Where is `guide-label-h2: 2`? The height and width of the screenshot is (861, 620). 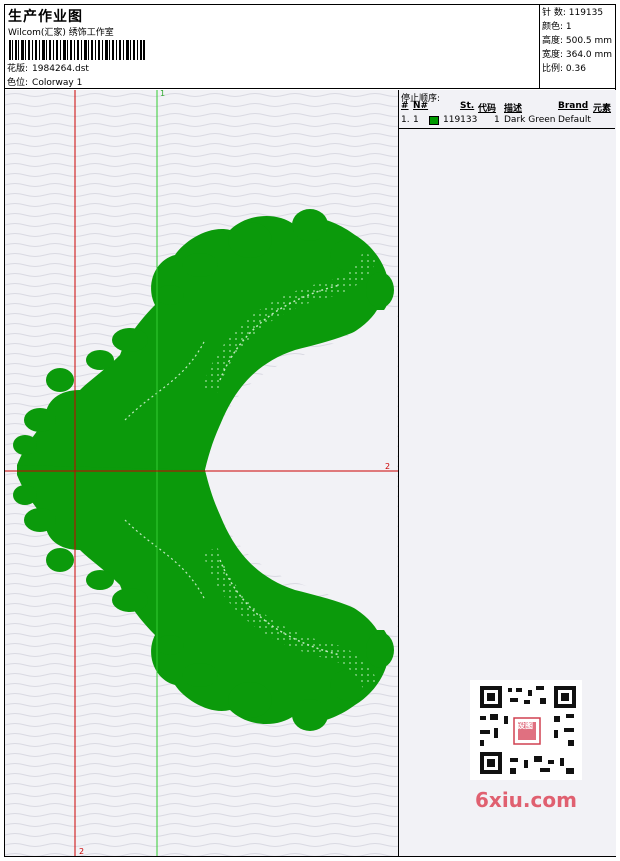 guide-label-h2: 2 is located at coordinates (388, 466).